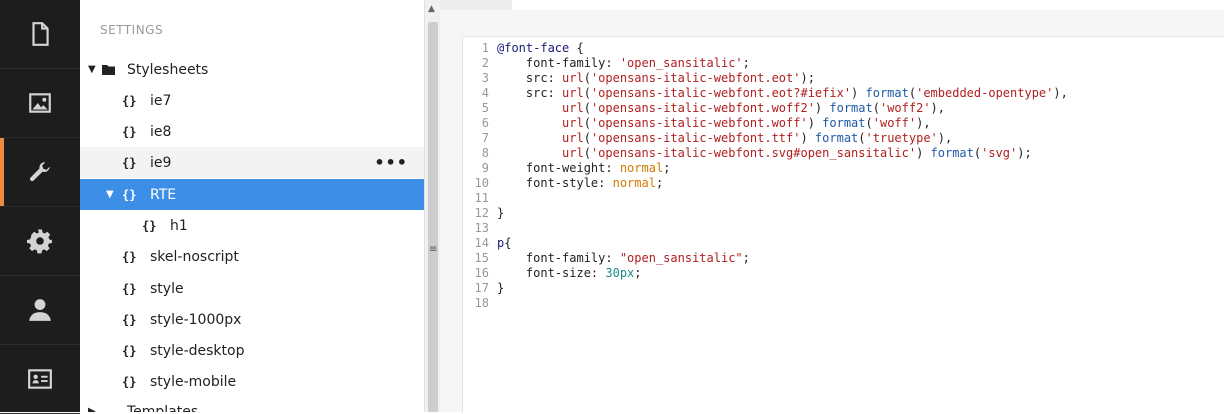 The width and height of the screenshot is (1224, 414). Describe the element at coordinates (252, 225) in the screenshot. I see `tree-node-h1: {} h1` at that location.